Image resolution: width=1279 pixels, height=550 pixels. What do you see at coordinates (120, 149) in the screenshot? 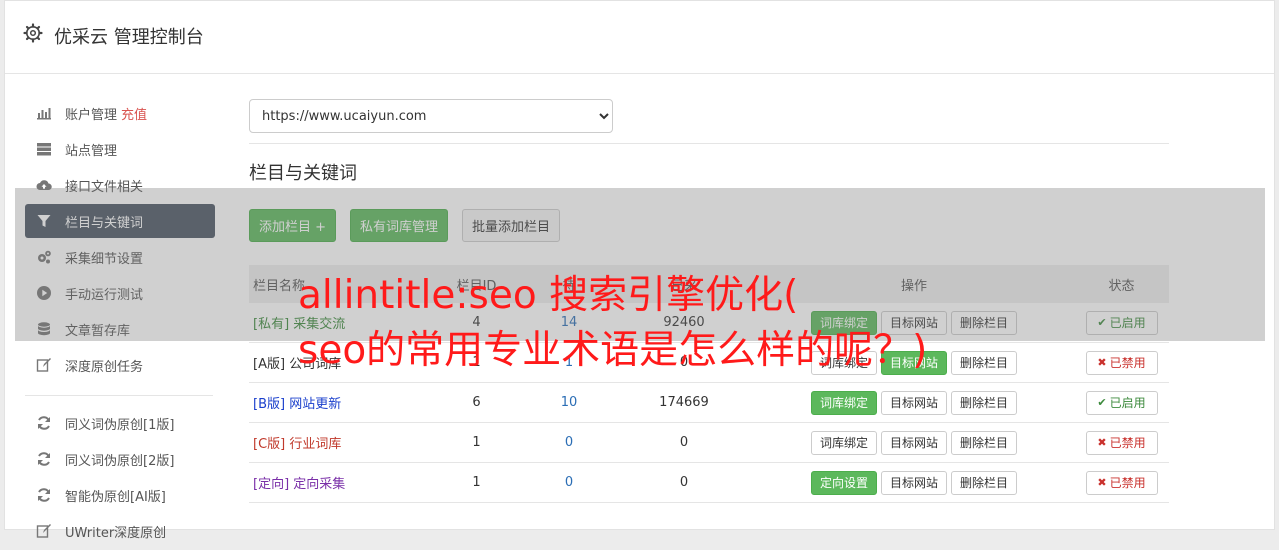
I see `sidebar-item-sites: 站点管理` at bounding box center [120, 149].